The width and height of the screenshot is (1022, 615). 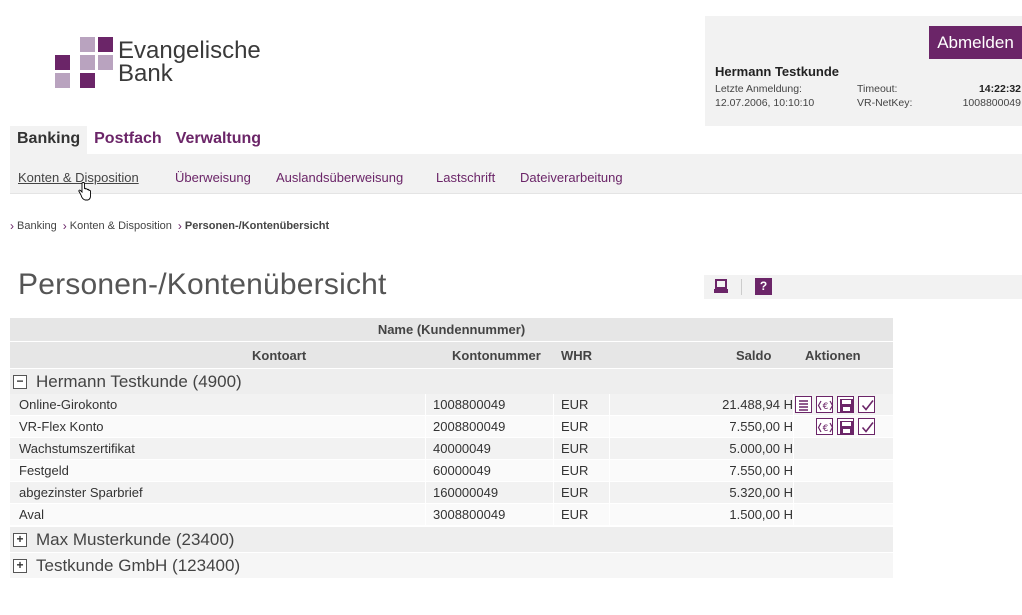 What do you see at coordinates (465, 177) in the screenshot?
I see `subnav-lastschrift: Lastschrift` at bounding box center [465, 177].